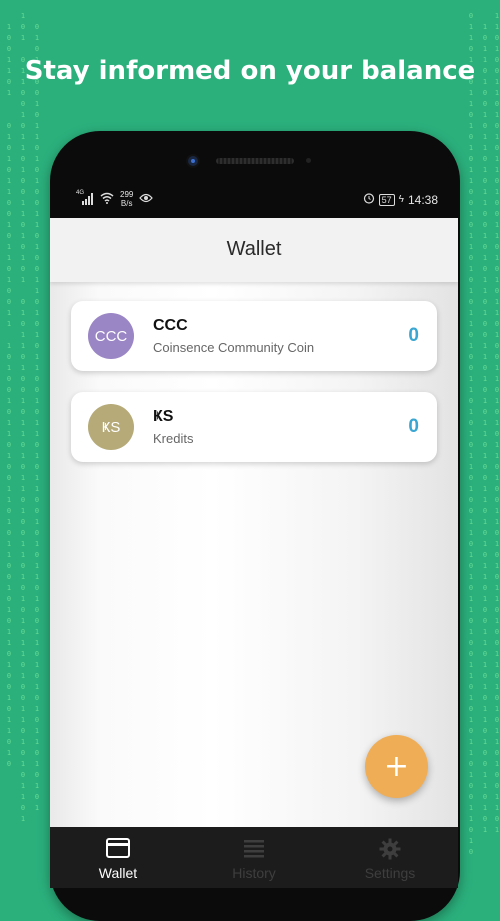 This screenshot has width=500, height=921. Describe the element at coordinates (107, 199) in the screenshot. I see `wifi-icon` at that location.